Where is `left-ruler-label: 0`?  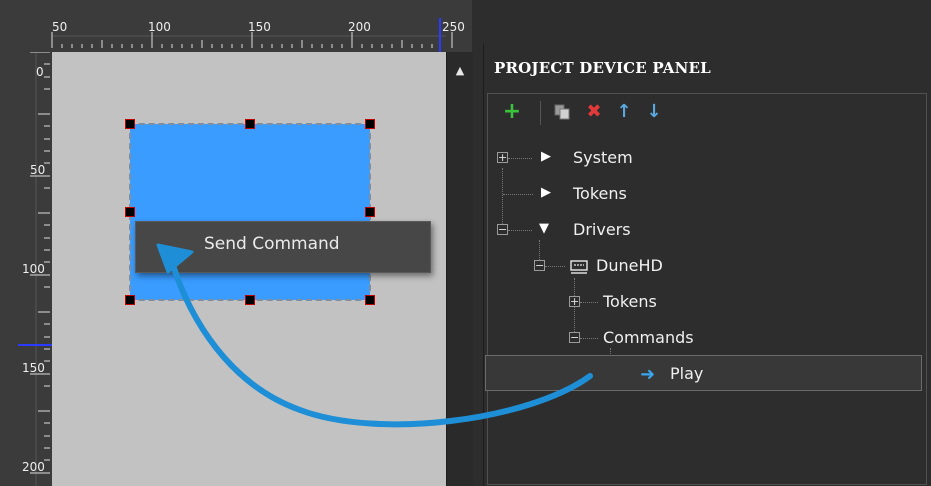
left-ruler-label: 0 is located at coordinates (40, 72).